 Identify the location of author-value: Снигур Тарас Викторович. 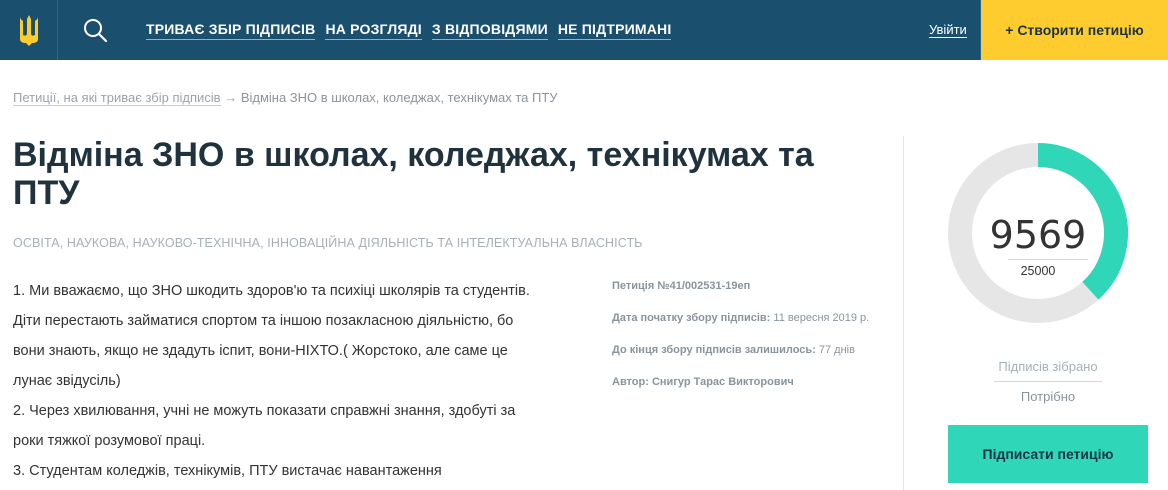
(722, 382).